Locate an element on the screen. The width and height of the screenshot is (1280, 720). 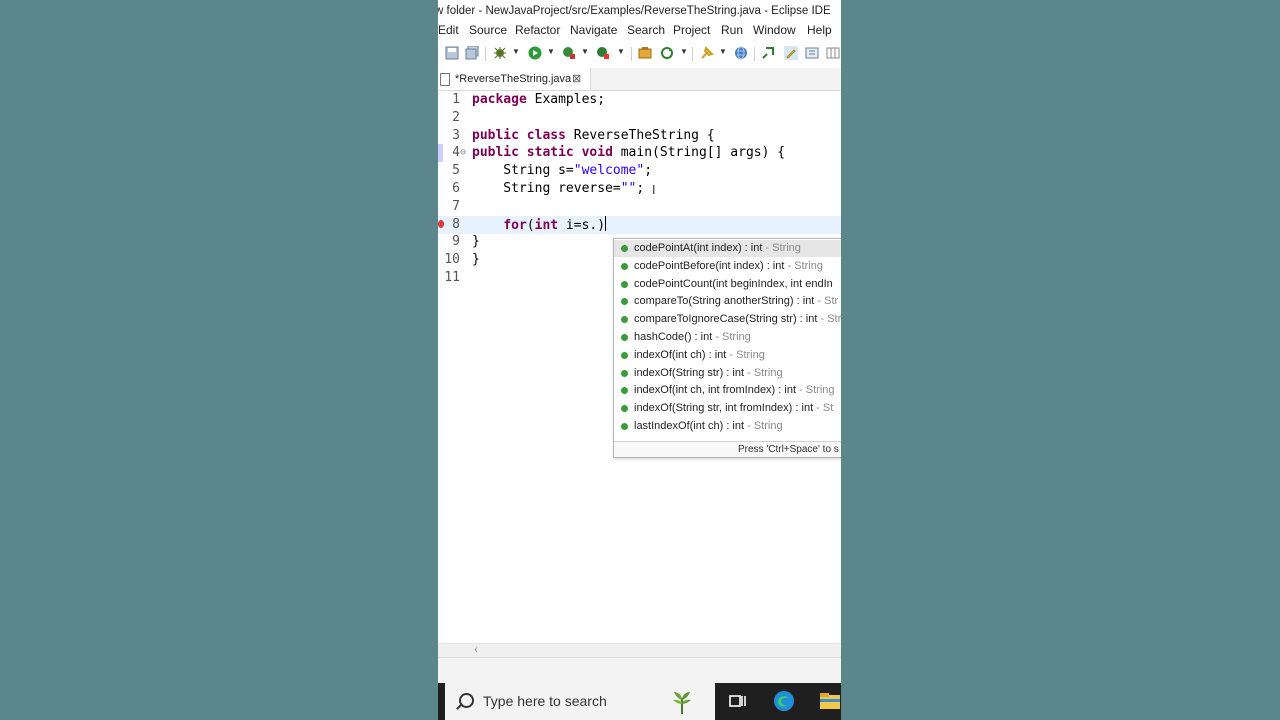
line-number: 3 is located at coordinates (456, 135).